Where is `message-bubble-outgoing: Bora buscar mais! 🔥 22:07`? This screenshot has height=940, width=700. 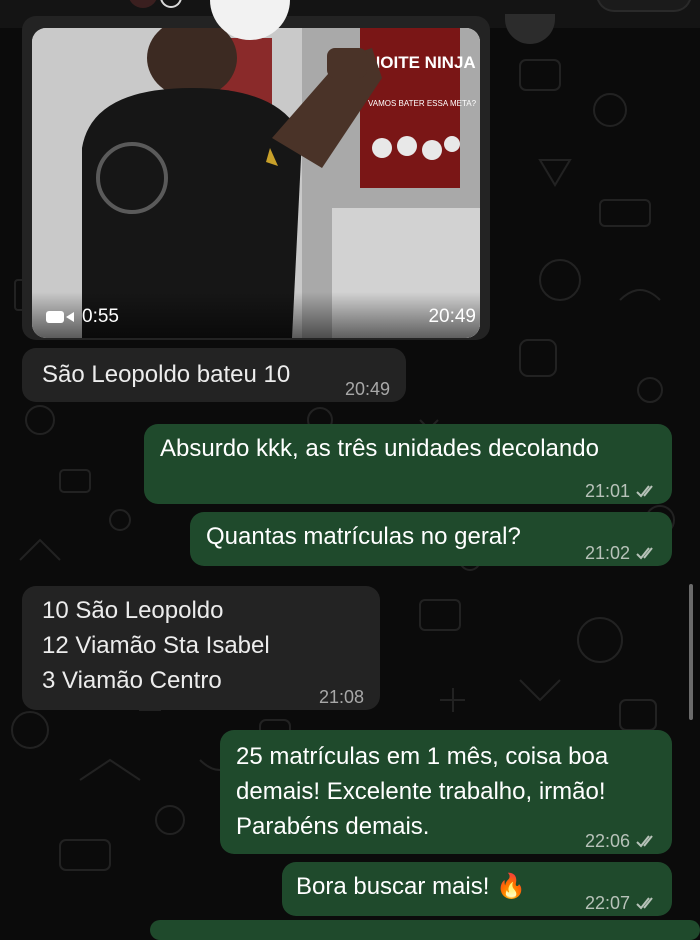 message-bubble-outgoing: Bora buscar mais! 🔥 22:07 is located at coordinates (477, 889).